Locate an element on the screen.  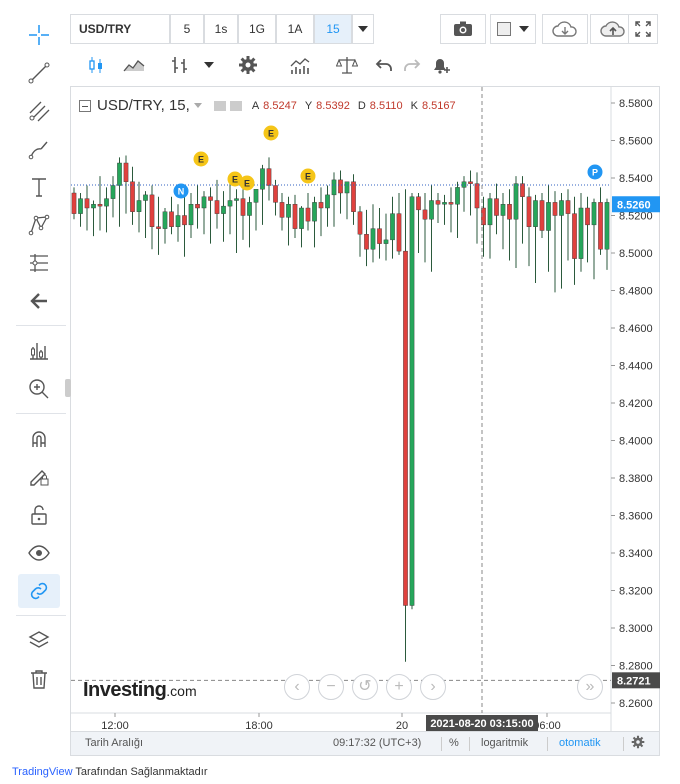
magnet-icon is located at coordinates (39, 439).